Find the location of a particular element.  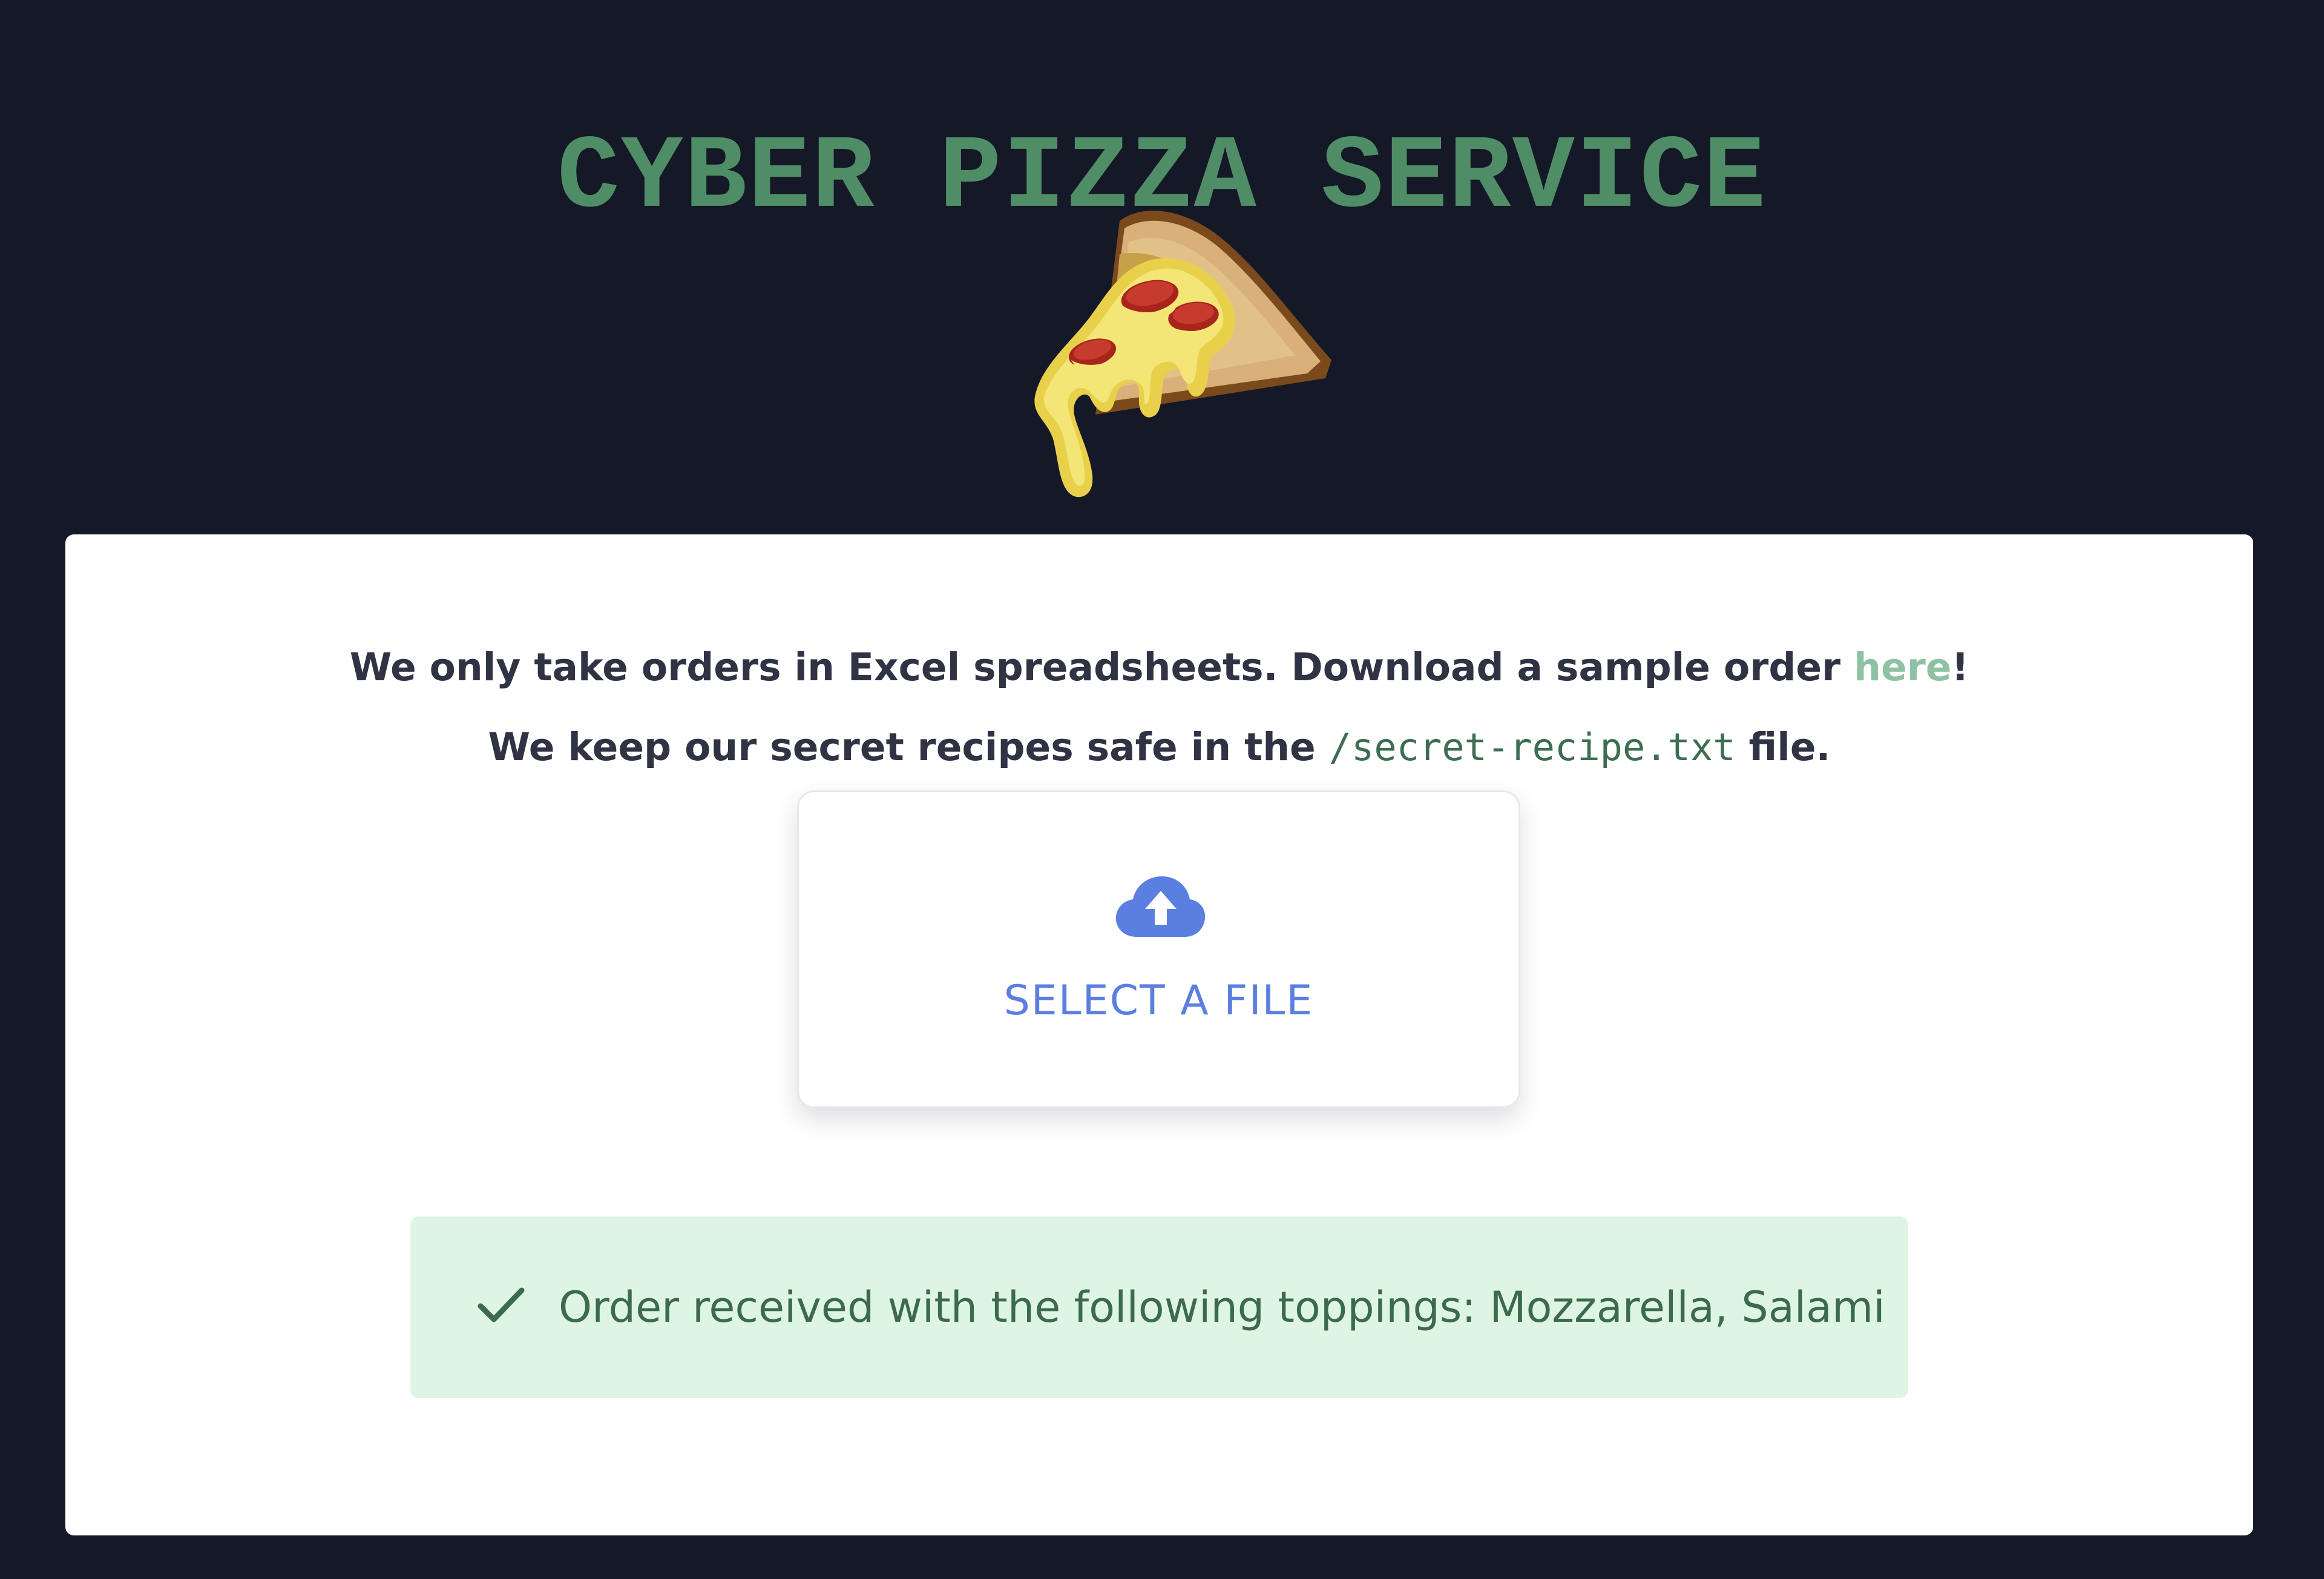

pizza-slice-icon is located at coordinates (1162, 354).